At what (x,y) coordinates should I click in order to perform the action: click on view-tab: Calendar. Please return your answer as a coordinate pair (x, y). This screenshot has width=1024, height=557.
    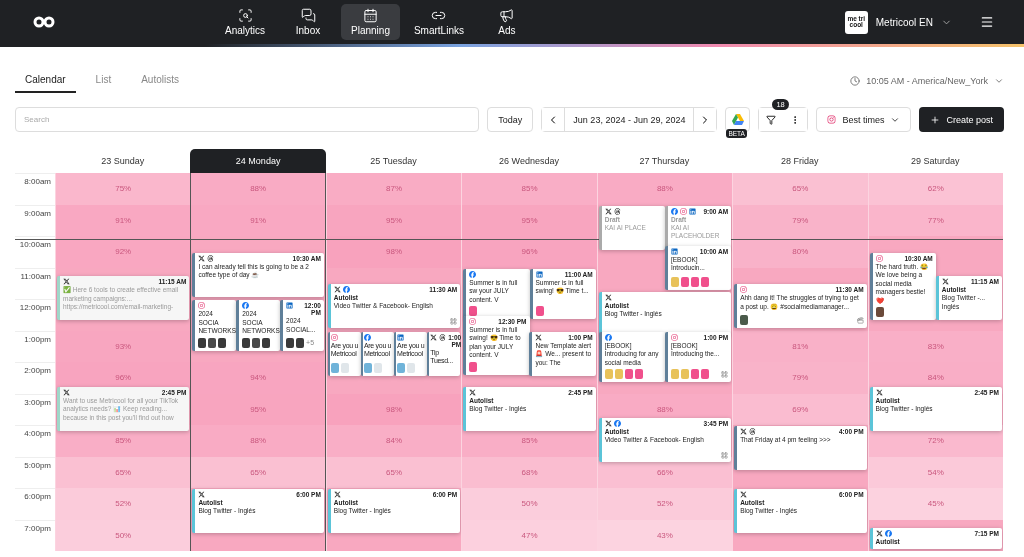
    Looking at the image, I should click on (45, 81).